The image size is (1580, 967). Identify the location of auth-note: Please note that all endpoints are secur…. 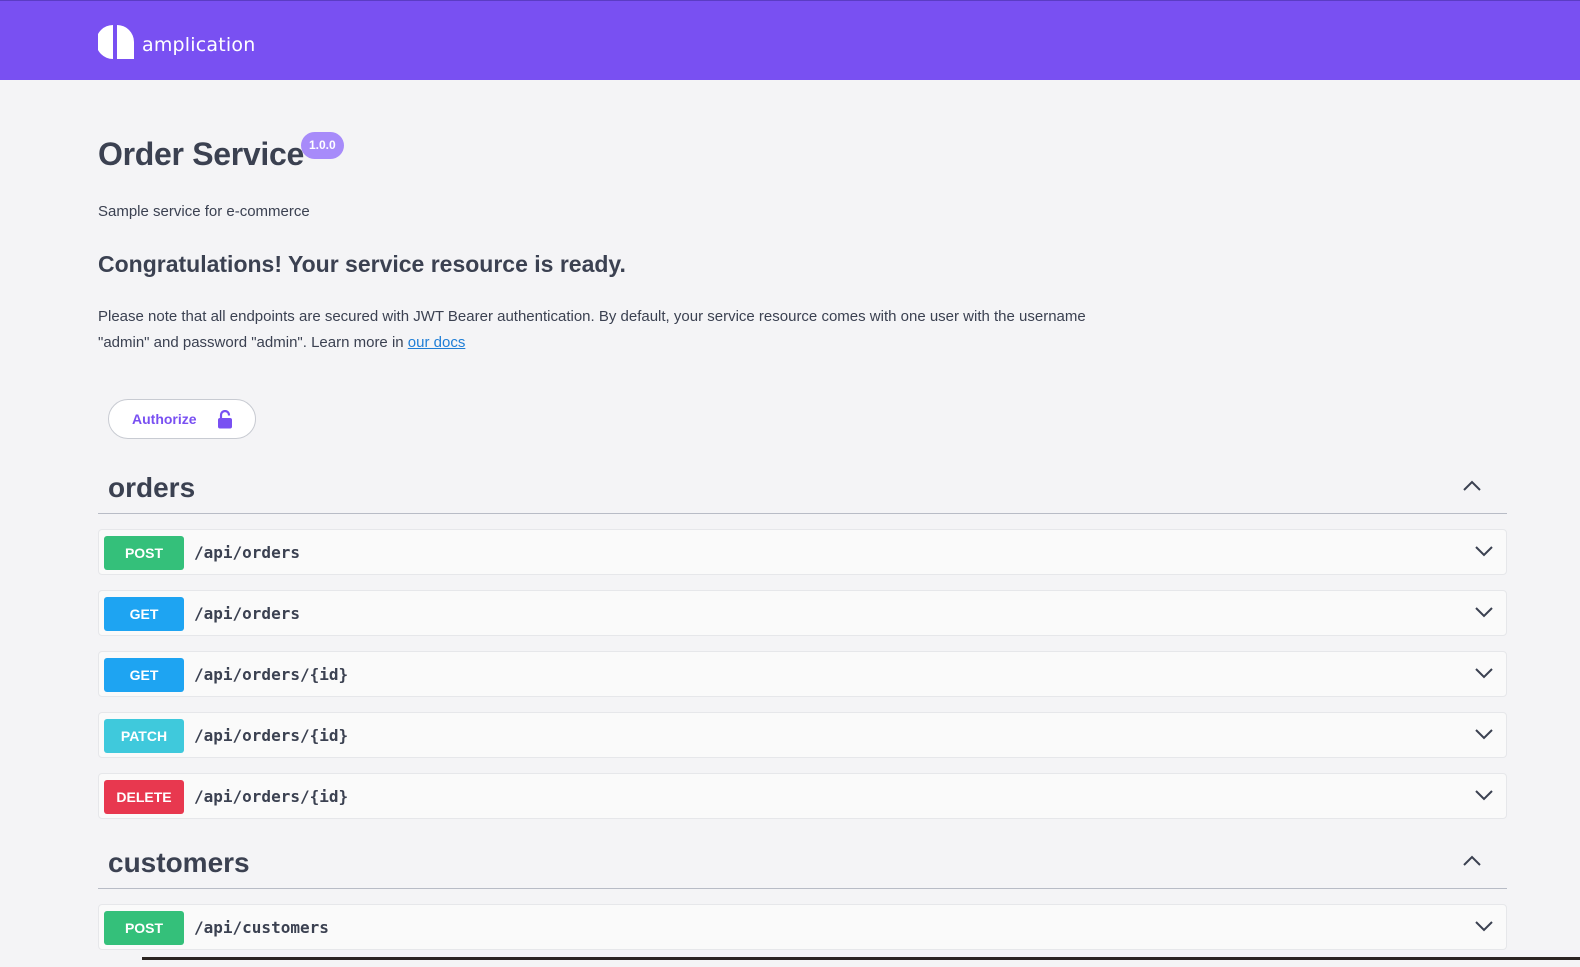
(598, 330).